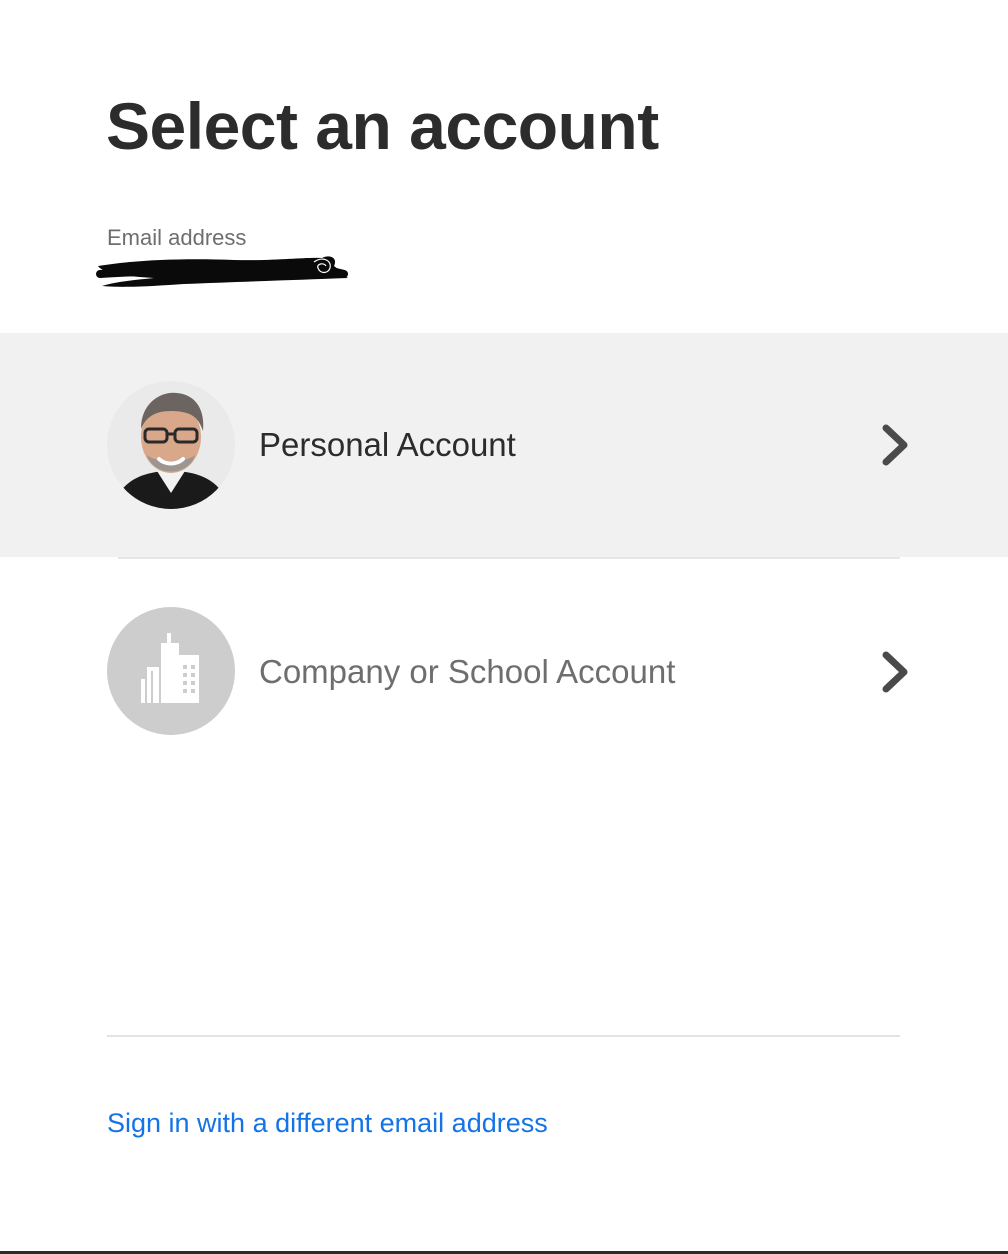 The width and height of the screenshot is (1008, 1254). I want to click on sign-in-different-email-link: Sign in with a different email address, so click(327, 1123).